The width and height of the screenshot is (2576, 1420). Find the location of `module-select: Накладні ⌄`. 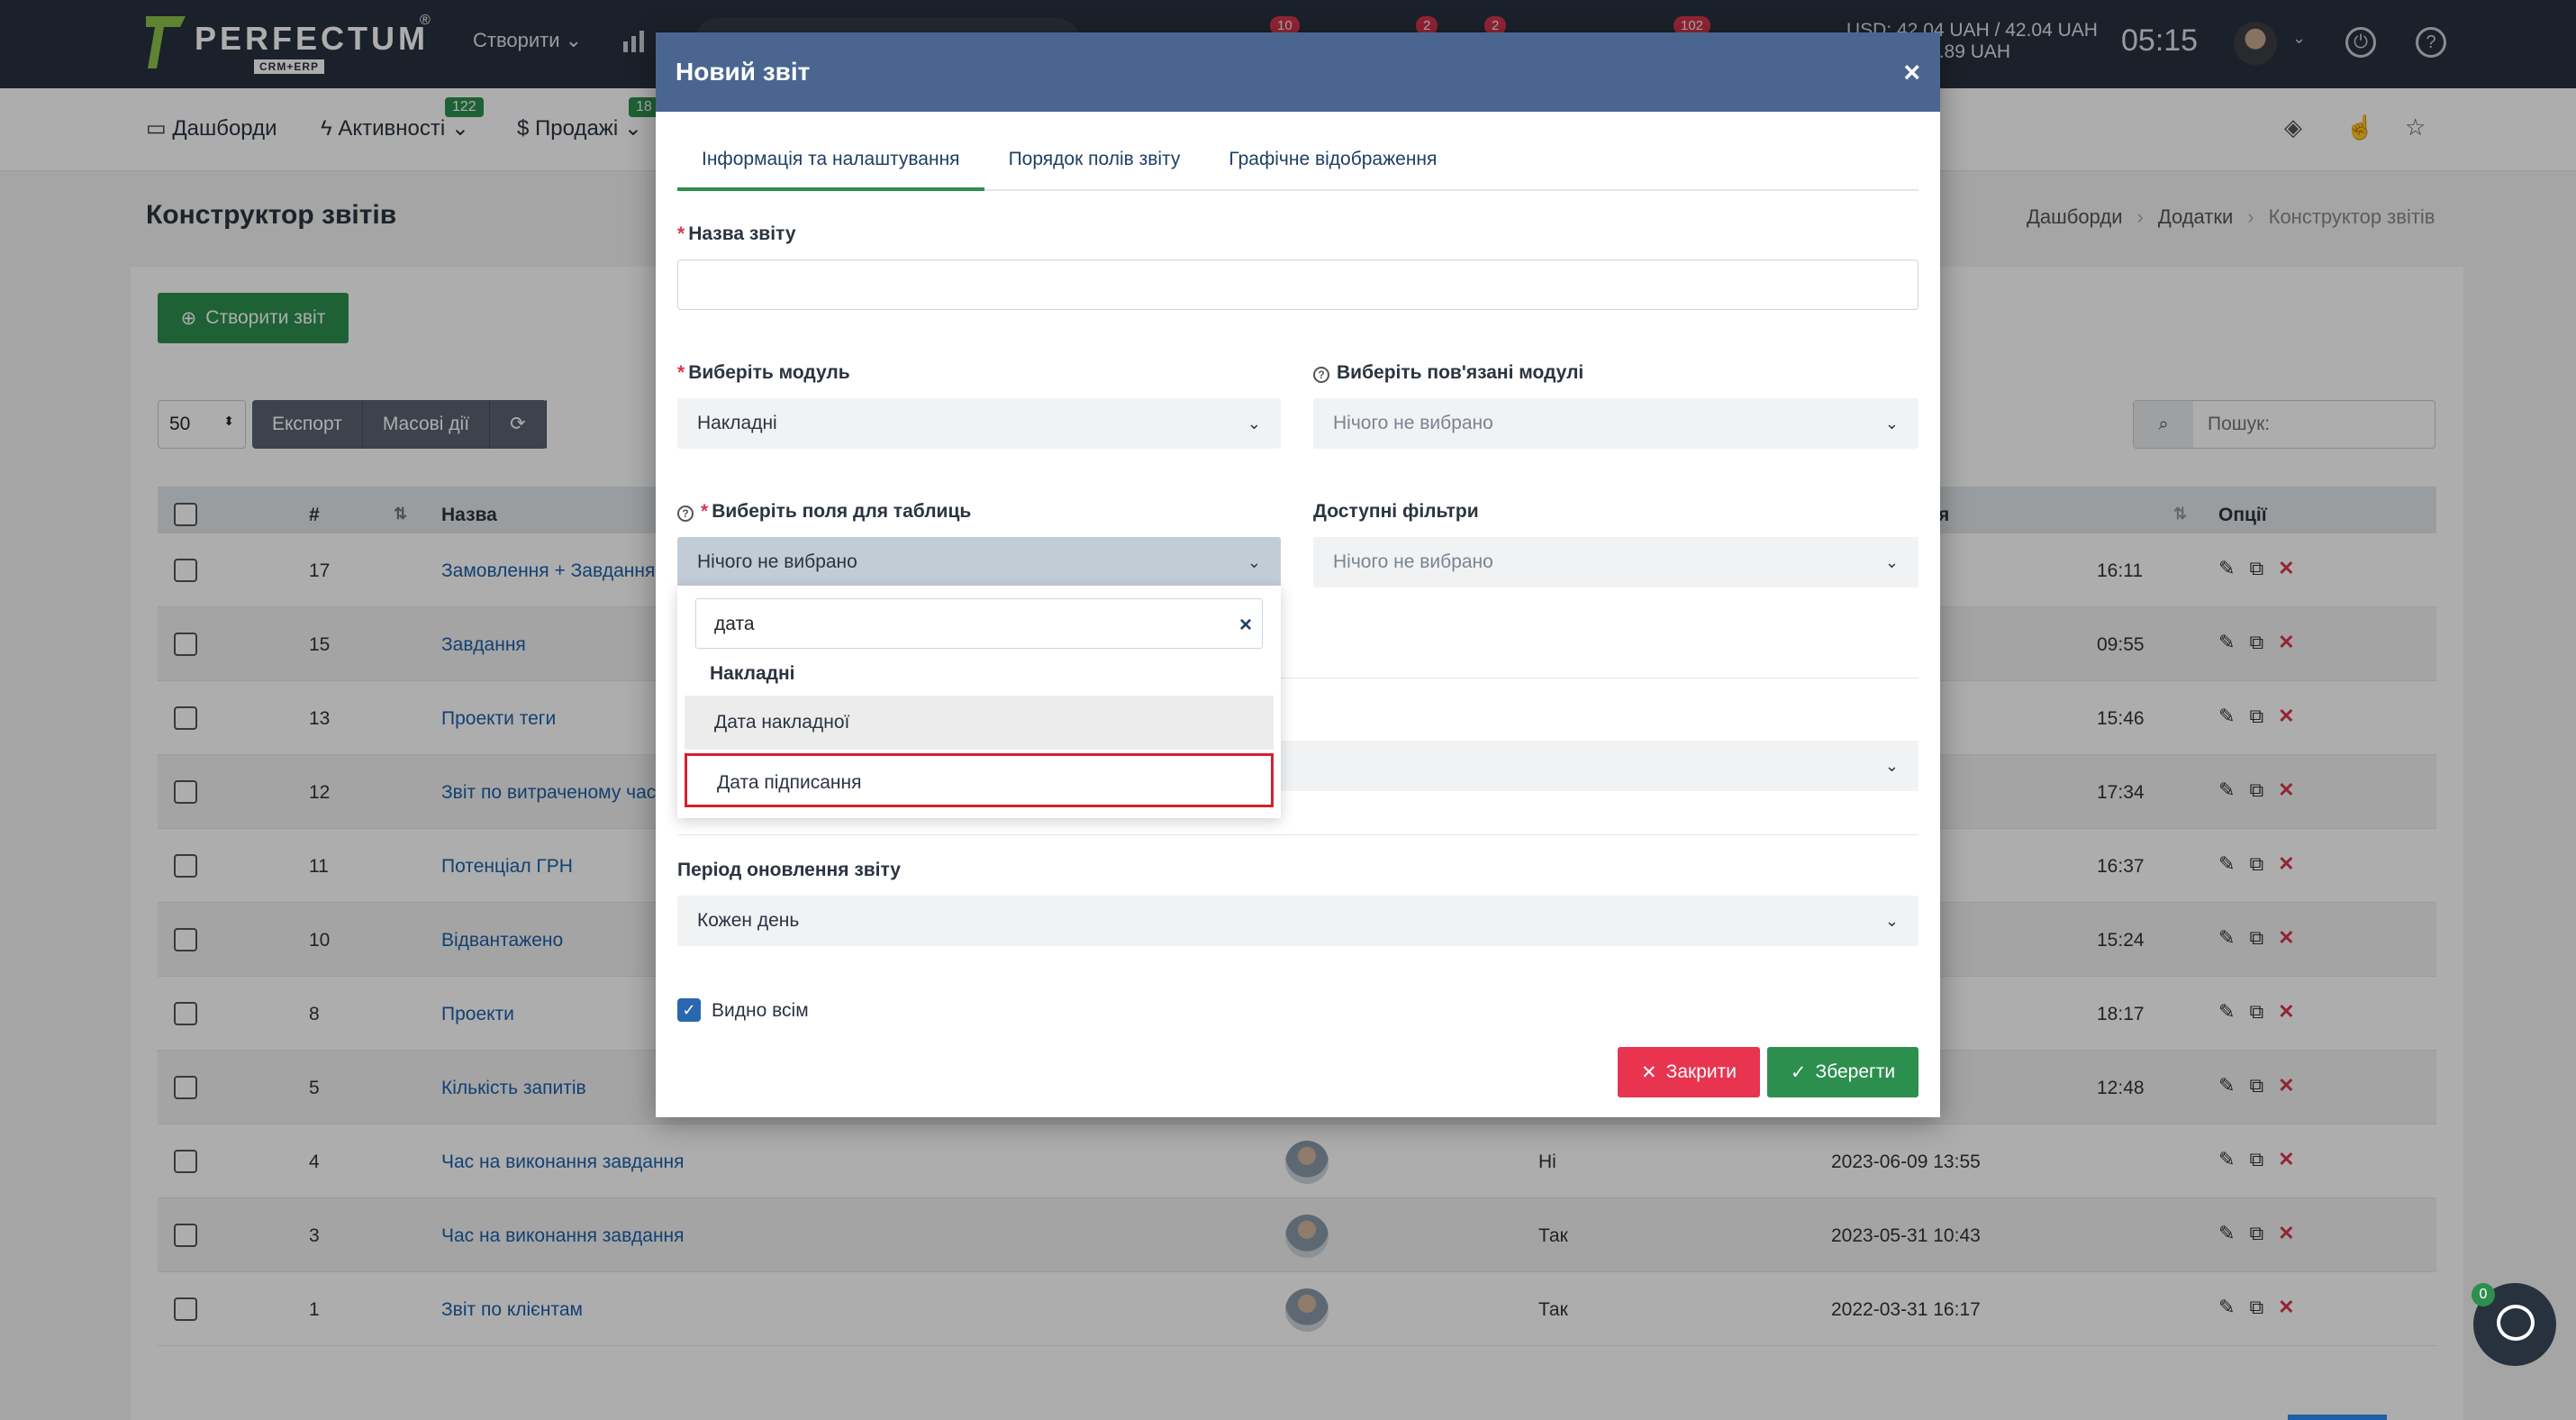

module-select: Накладні ⌄ is located at coordinates (979, 424).